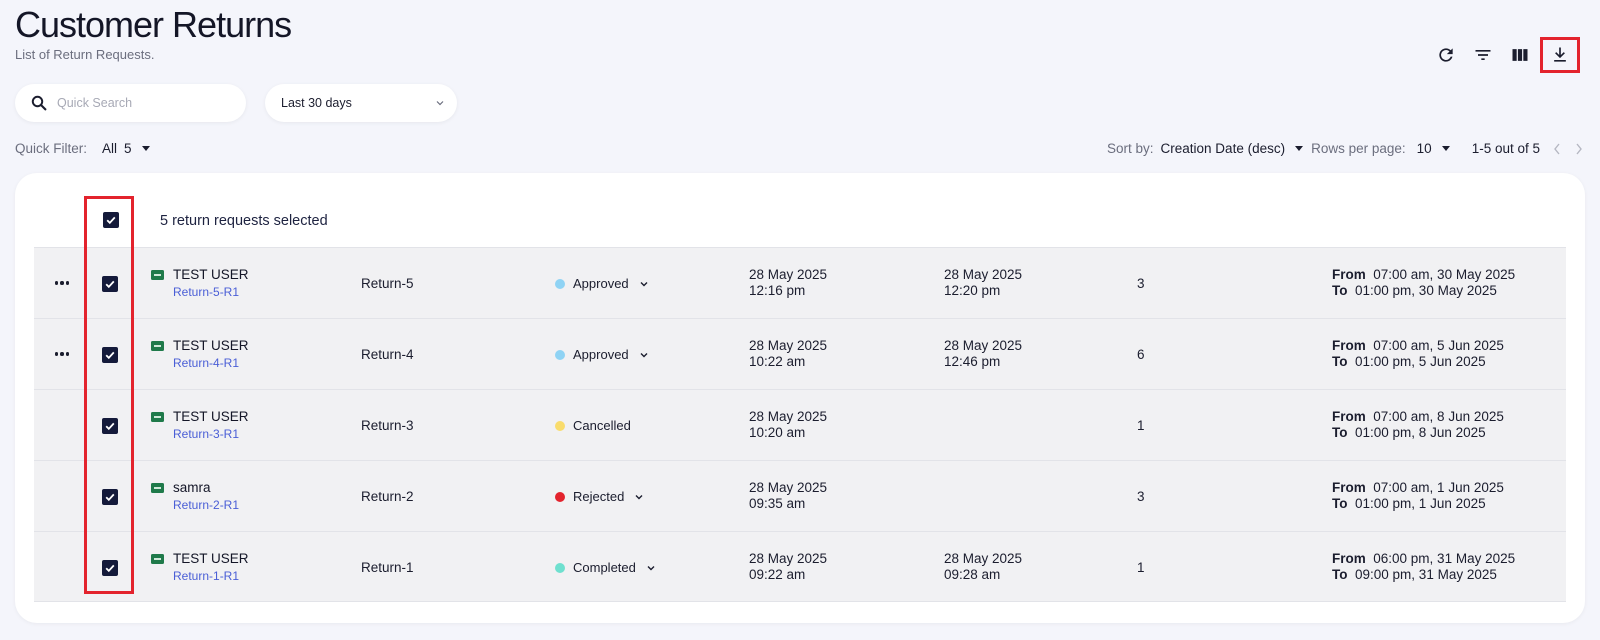 This screenshot has height=640, width=1600. I want to click on sort-caret-icon, so click(1299, 148).